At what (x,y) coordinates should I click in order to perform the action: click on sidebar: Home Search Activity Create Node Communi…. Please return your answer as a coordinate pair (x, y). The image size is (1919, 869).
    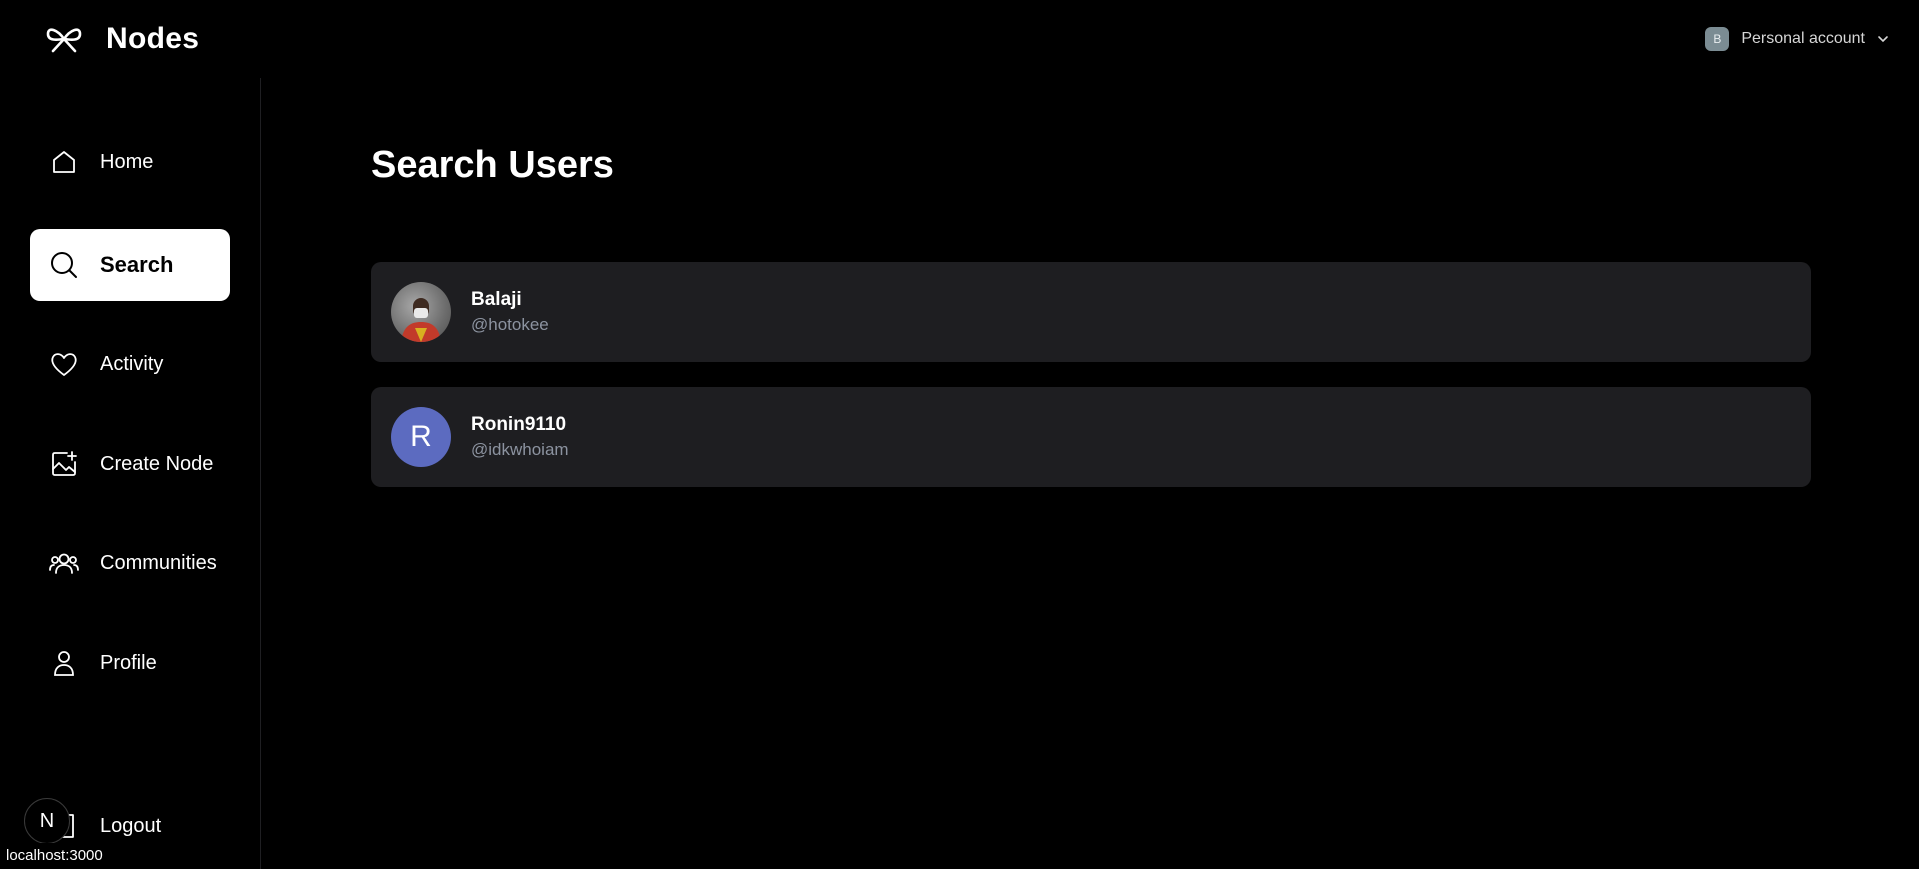
    Looking at the image, I should click on (130, 473).